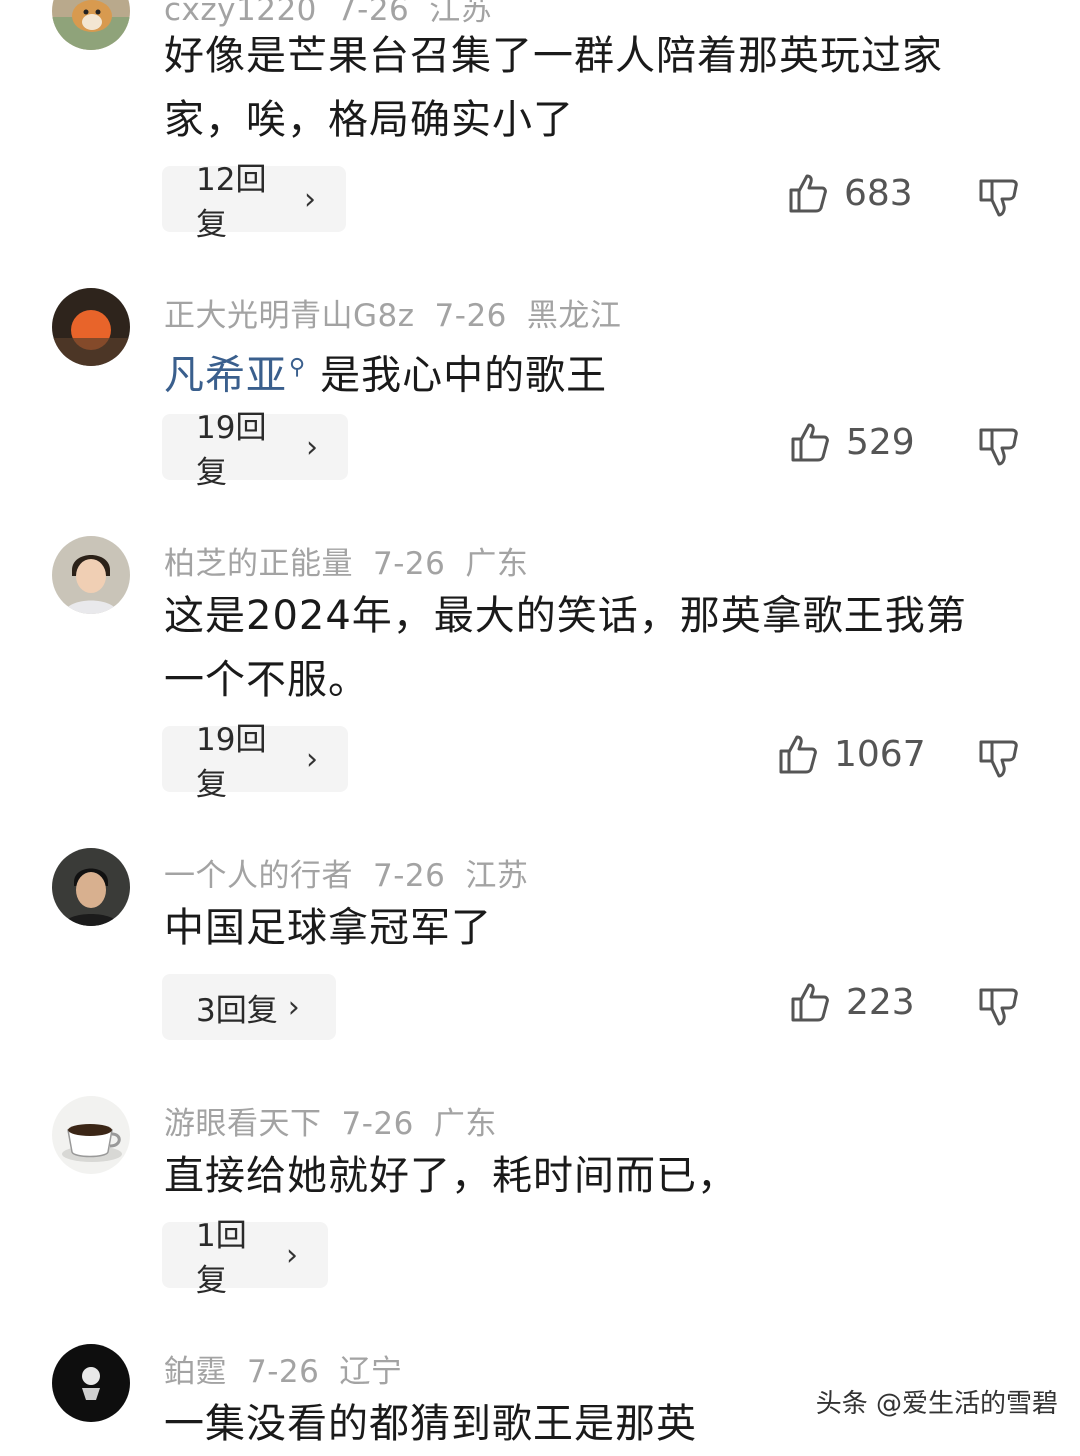 The image size is (1080, 1456). I want to click on comment-text-line: 家，唉，格局确实小了, so click(369, 120).